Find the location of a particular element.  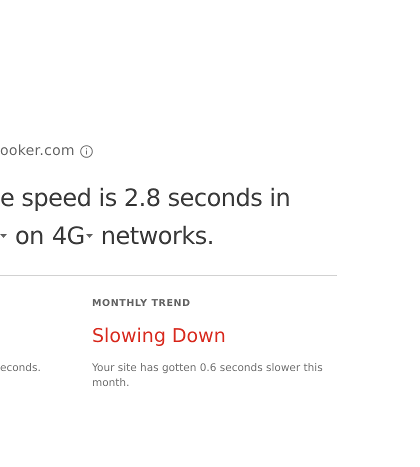

headline-text: networks. is located at coordinates (157, 236).